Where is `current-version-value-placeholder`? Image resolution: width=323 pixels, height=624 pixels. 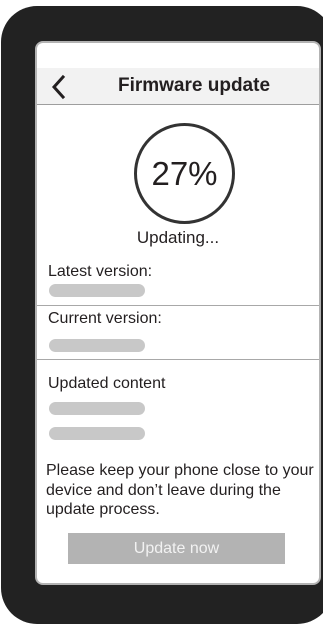 current-version-value-placeholder is located at coordinates (97, 345).